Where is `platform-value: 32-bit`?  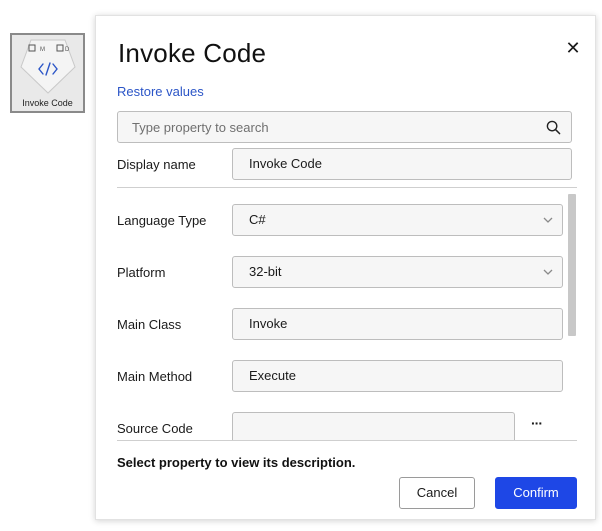
platform-value: 32-bit is located at coordinates (265, 271).